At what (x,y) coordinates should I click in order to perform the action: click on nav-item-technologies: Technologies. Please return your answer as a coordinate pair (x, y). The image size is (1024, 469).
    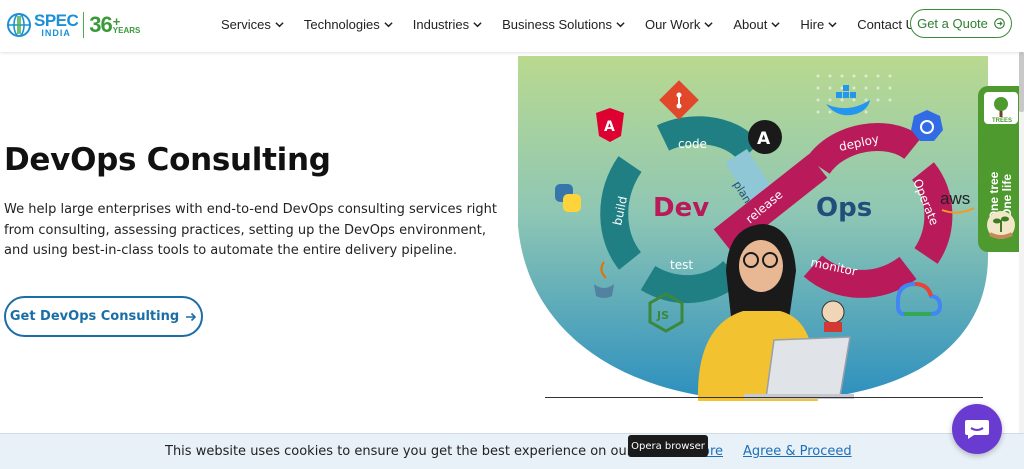
    Looking at the image, I should click on (348, 24).